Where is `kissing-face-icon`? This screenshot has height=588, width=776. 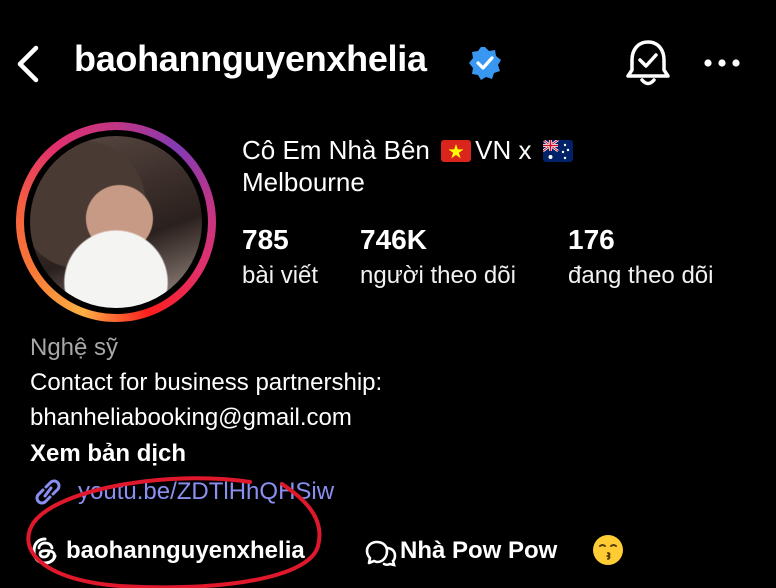 kissing-face-icon is located at coordinates (608, 550).